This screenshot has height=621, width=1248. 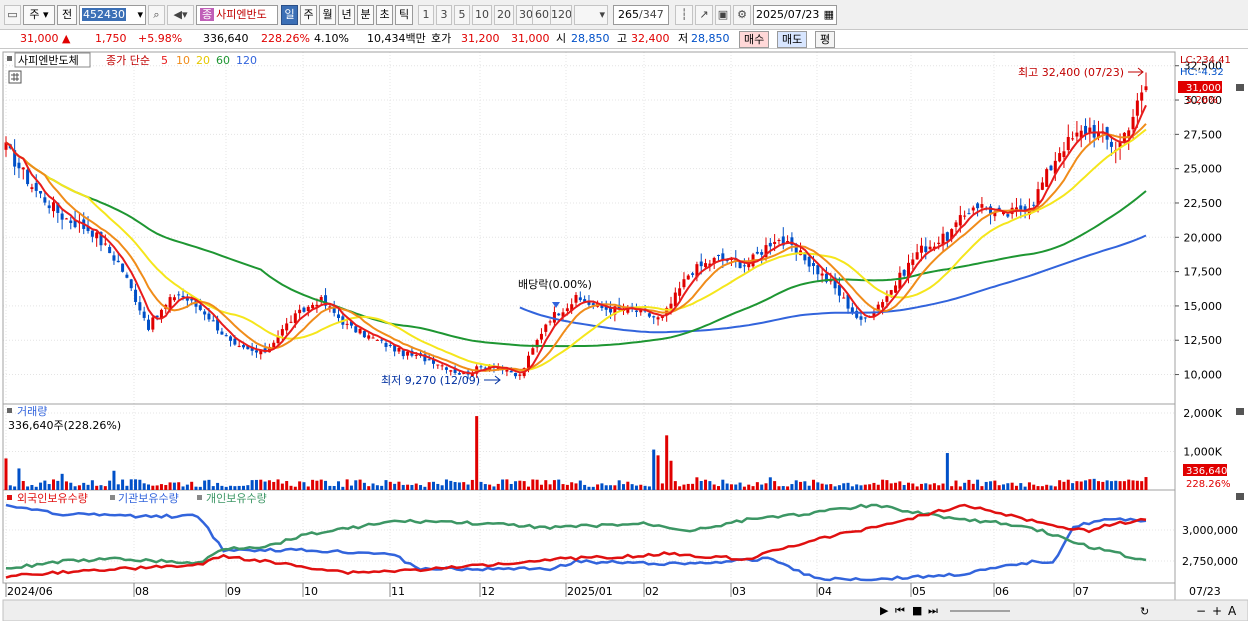 I want to click on interval-1: 1, so click(x=426, y=15).